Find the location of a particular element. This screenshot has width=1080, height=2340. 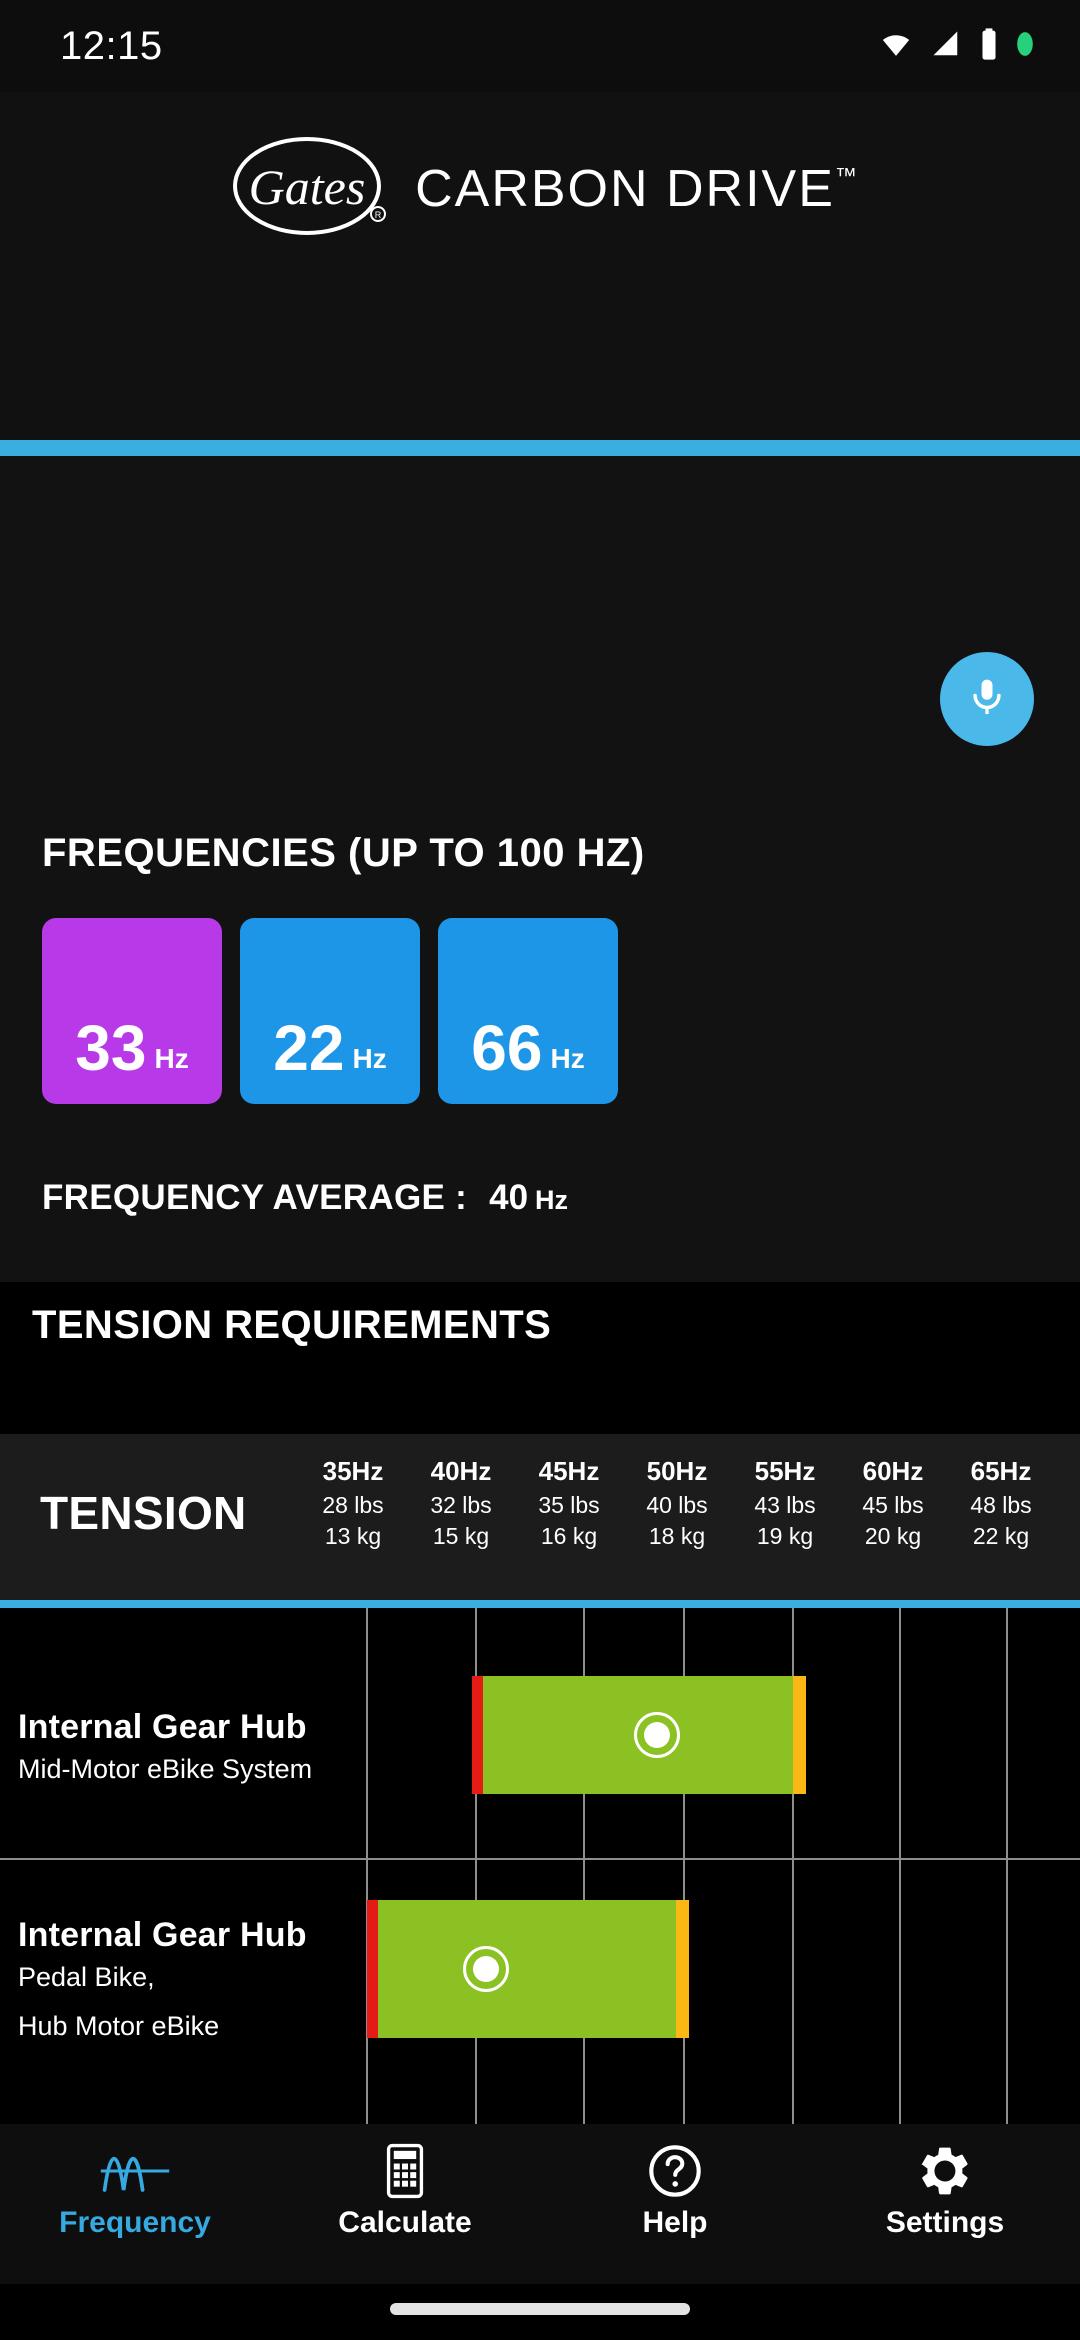

tension-header-cell: 40Hz 32 lbs 15 kg is located at coordinates (461, 1503).